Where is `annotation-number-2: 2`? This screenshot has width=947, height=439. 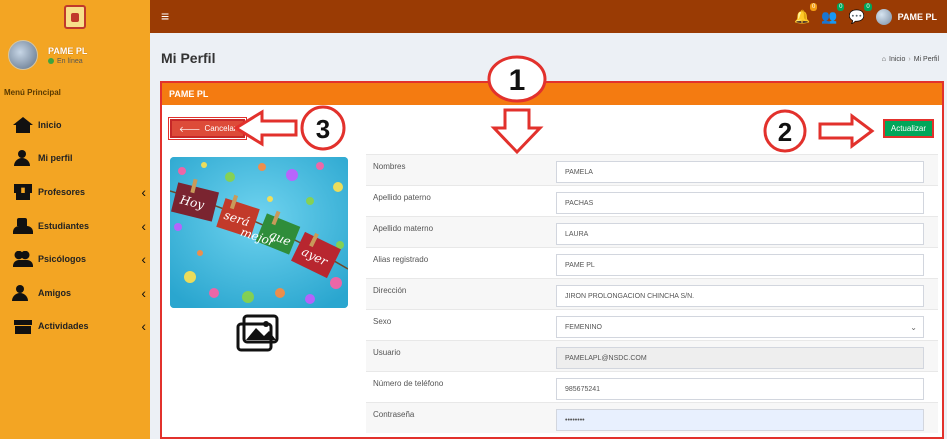 annotation-number-2: 2 is located at coordinates (785, 132).